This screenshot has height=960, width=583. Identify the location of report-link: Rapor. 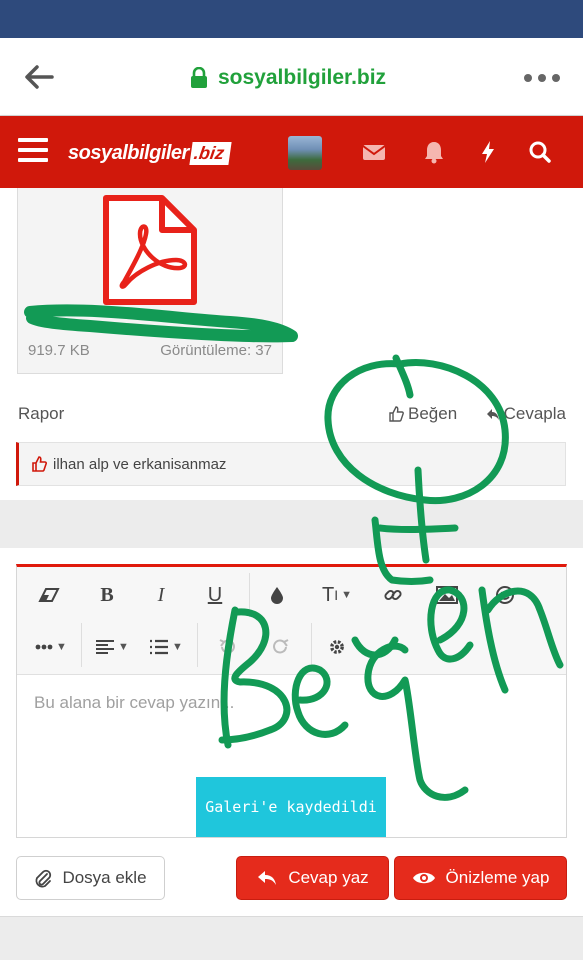
(41, 414).